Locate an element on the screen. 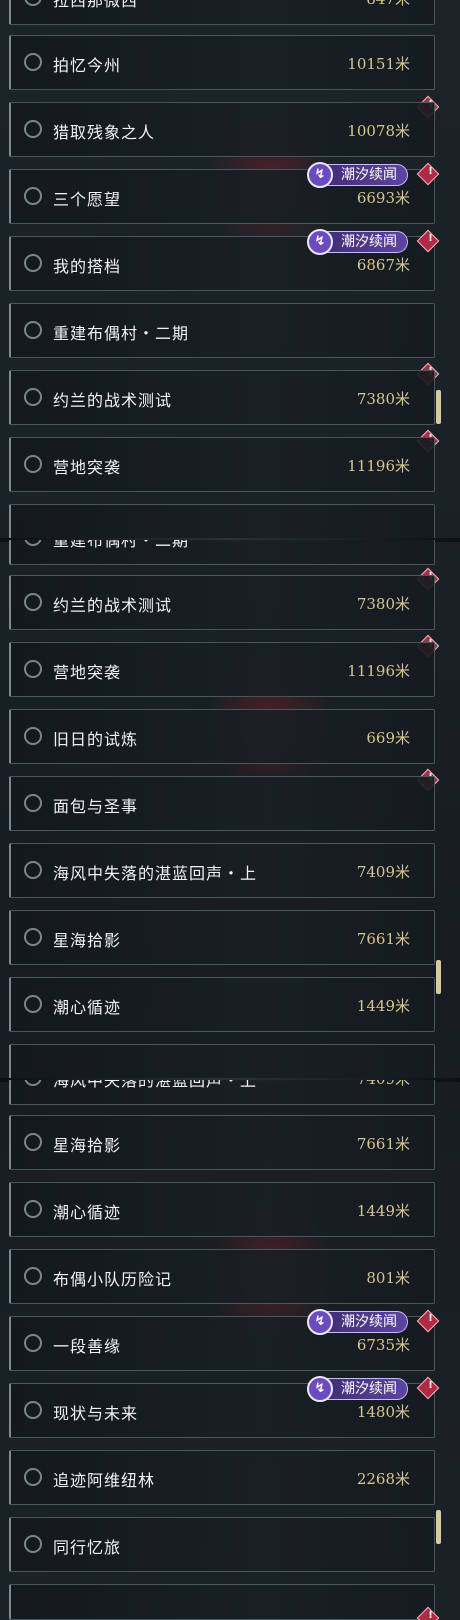  quest-item: 猎取残象之人 10078米 is located at coordinates (222, 129).